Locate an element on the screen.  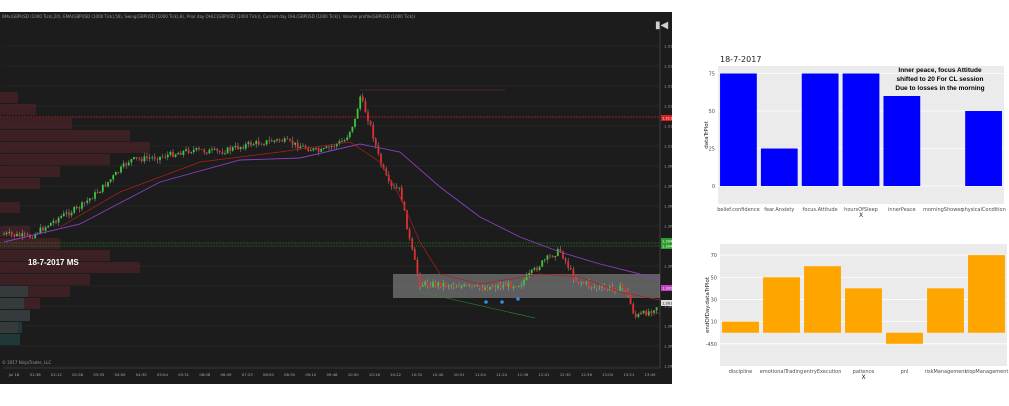
time-tick-label: 08:00 is located at coordinates (269, 374).